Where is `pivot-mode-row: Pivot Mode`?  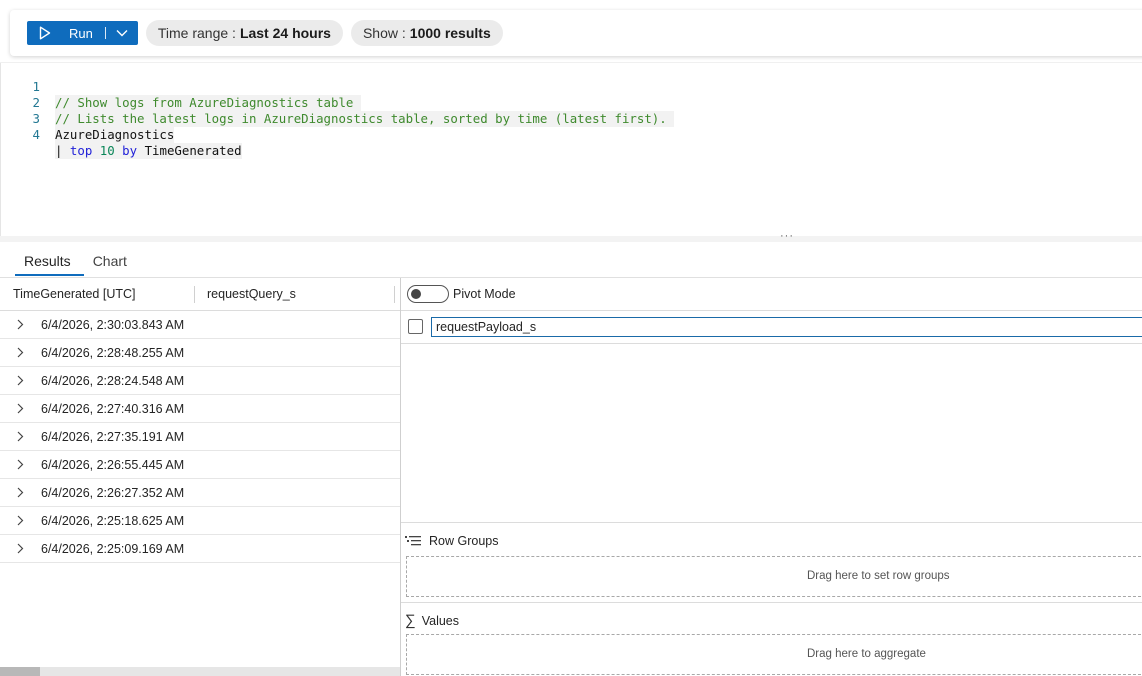 pivot-mode-row: Pivot Mode is located at coordinates (771, 294).